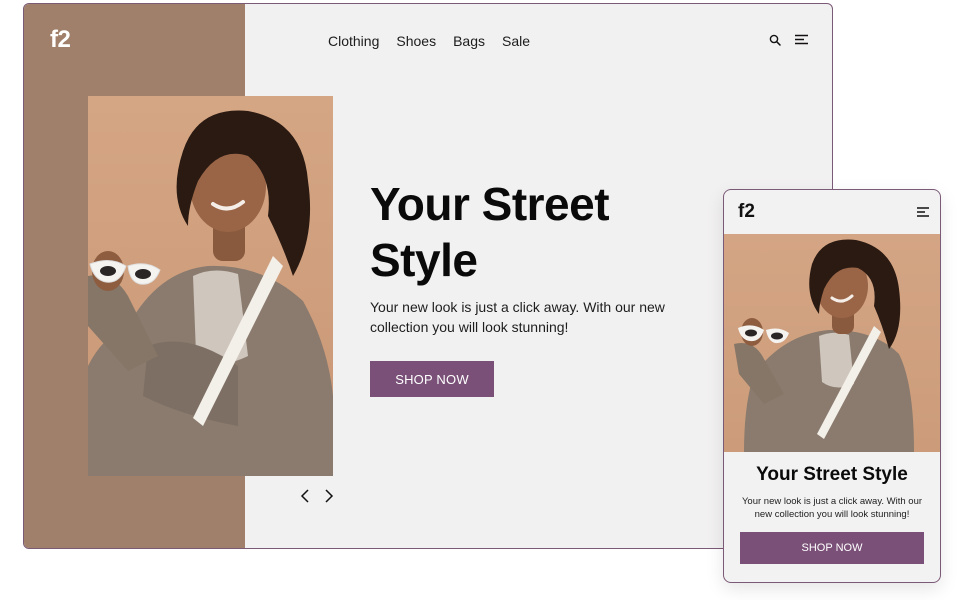 Image resolution: width=960 pixels, height=600 pixels. What do you see at coordinates (832, 343) in the screenshot?
I see `mobile-hero-photo` at bounding box center [832, 343].